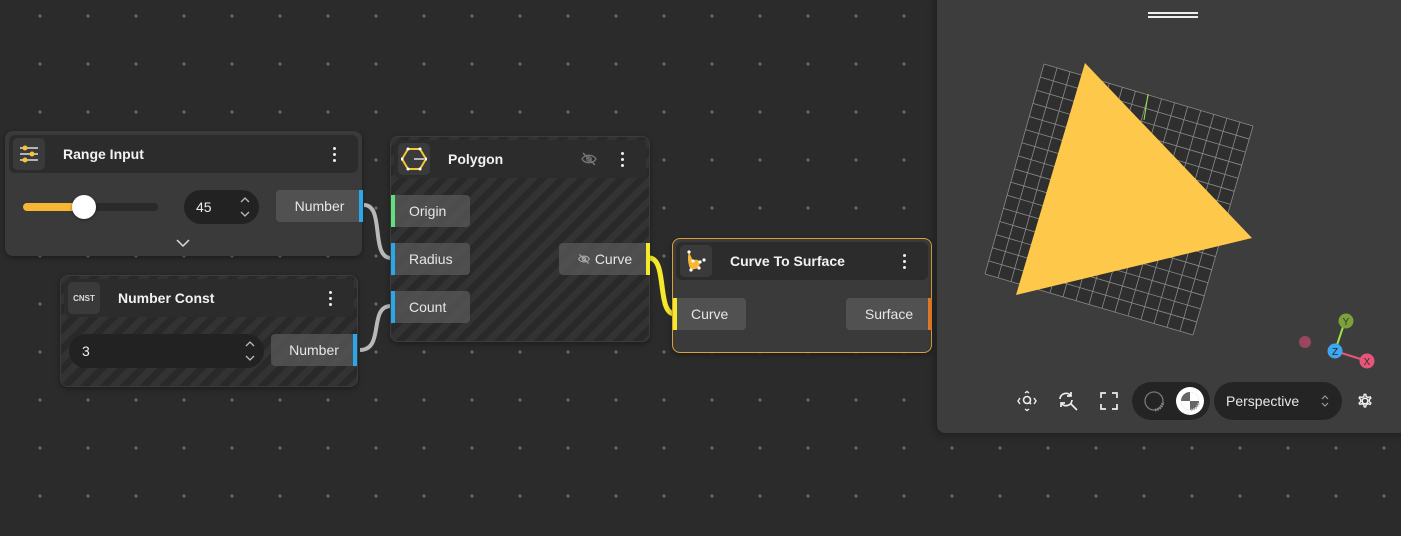 Image resolution: width=1401 pixels, height=536 pixels. I want to click on range-value: 45, so click(204, 207).